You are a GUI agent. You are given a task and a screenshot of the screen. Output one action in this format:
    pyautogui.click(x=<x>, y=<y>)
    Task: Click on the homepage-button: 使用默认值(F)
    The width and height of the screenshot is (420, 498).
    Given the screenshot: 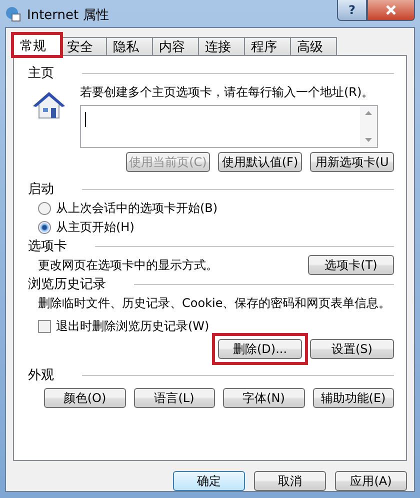 What is the action you would take?
    pyautogui.click(x=260, y=162)
    